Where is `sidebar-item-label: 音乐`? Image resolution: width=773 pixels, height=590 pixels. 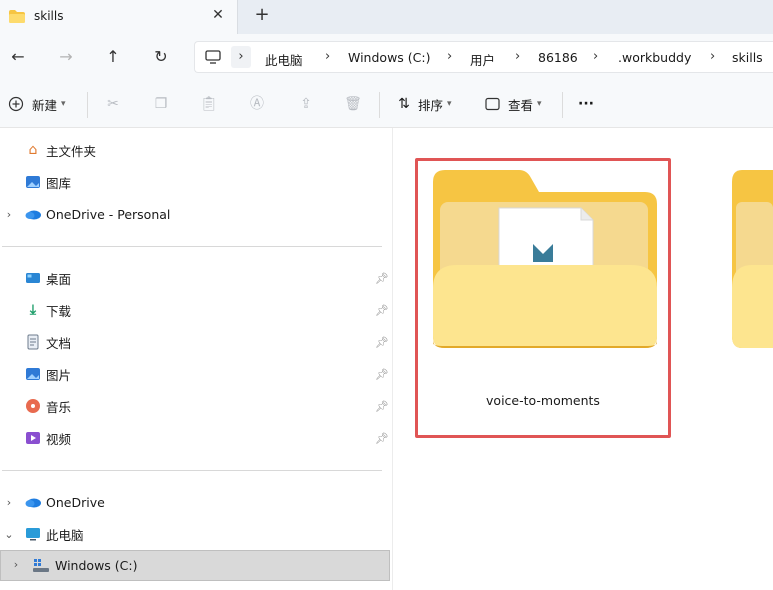
sidebar-item-label: 音乐 is located at coordinates (59, 407).